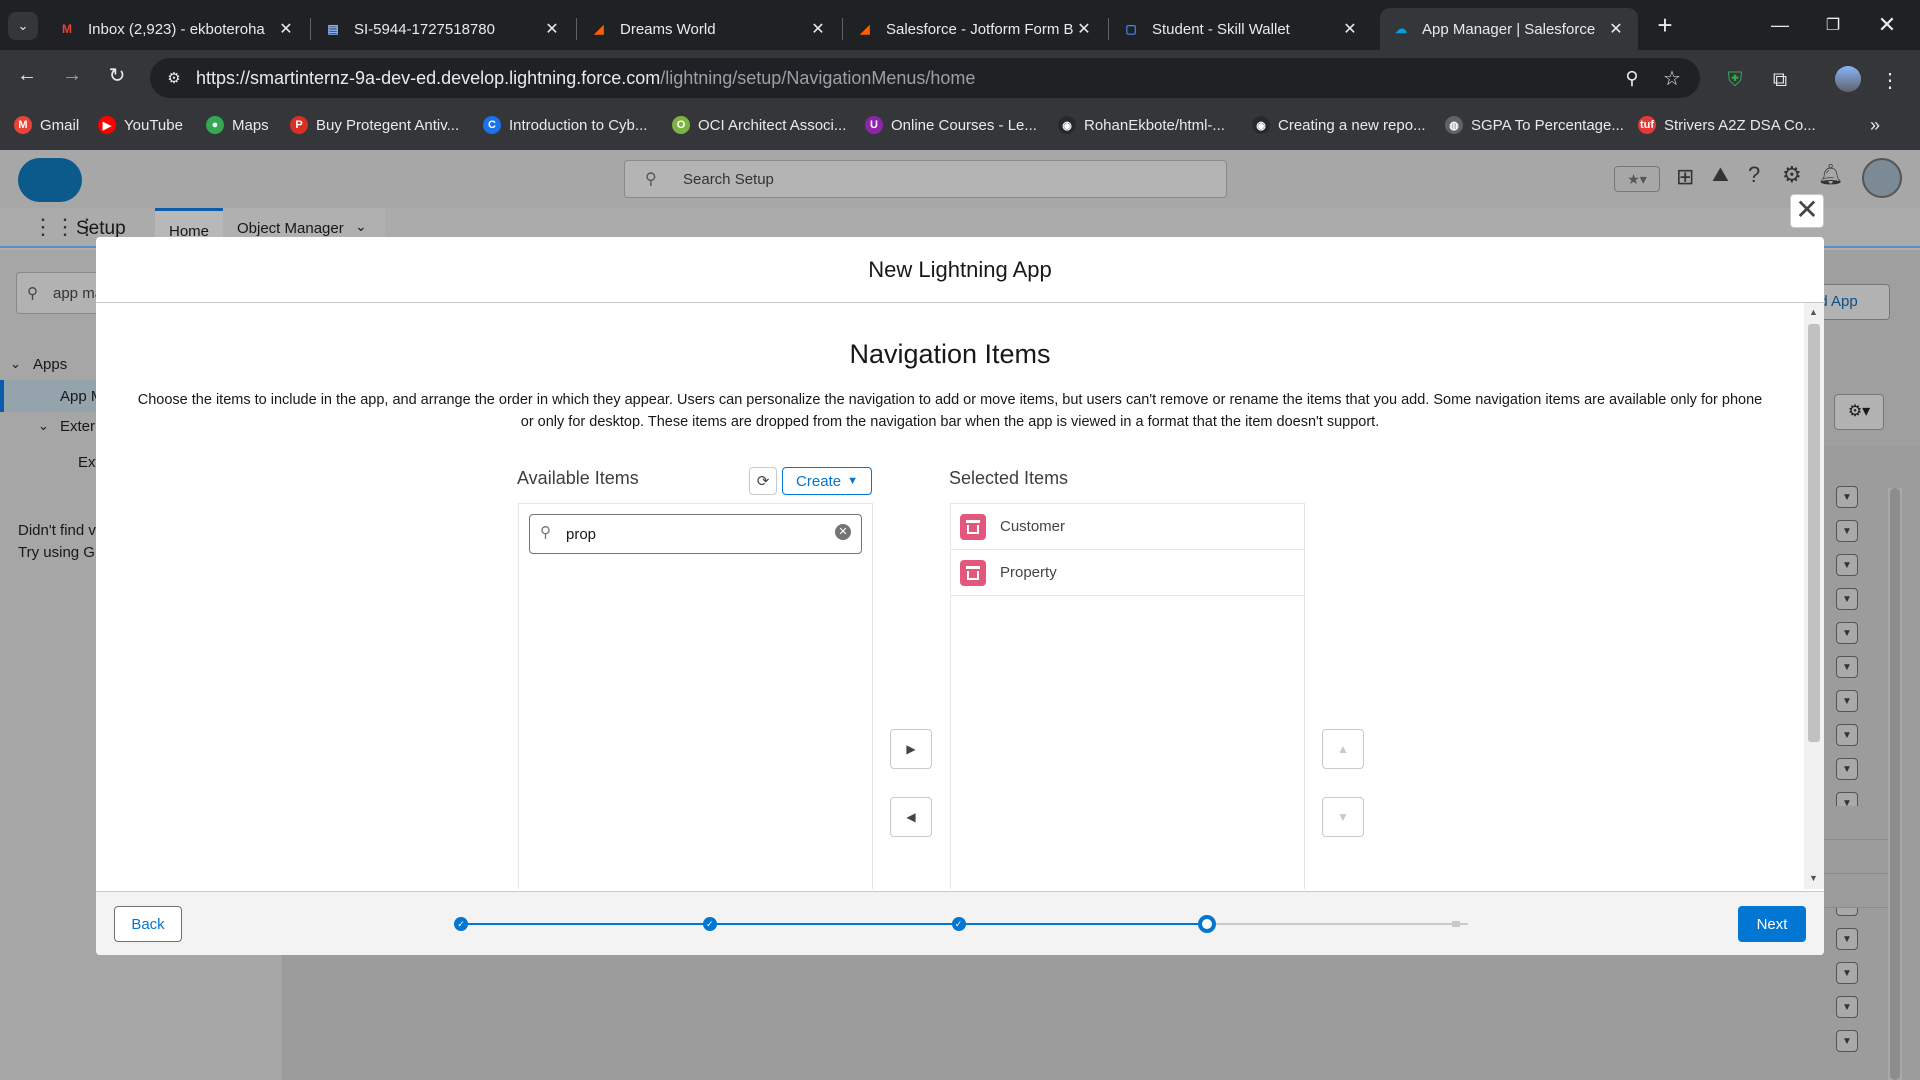  Describe the element at coordinates (140, 125) in the screenshot. I see `bookmark-item: ▶ YouTube` at that location.